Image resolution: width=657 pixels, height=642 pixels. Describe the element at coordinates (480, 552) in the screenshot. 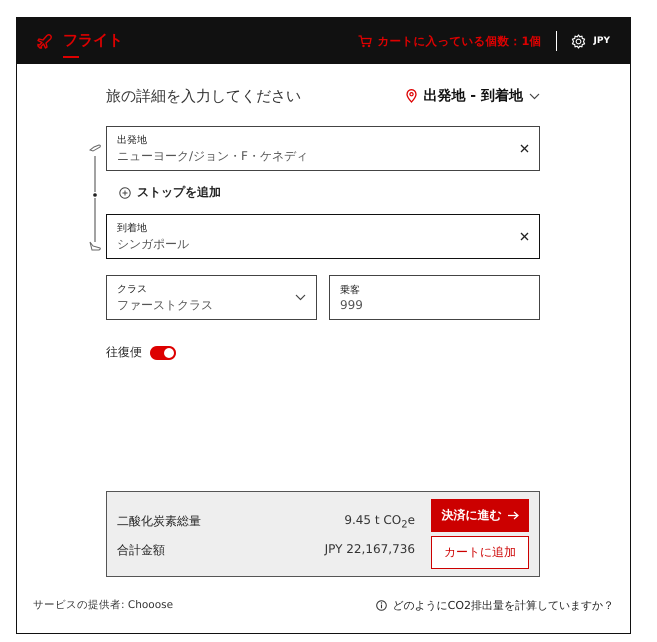

I see `add-to-cart-button: カートに追加` at that location.